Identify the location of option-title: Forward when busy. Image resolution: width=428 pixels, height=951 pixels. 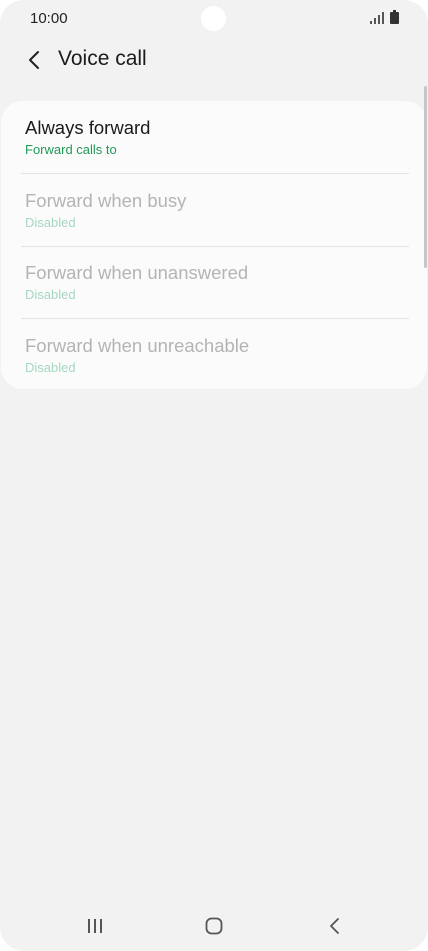
(106, 200).